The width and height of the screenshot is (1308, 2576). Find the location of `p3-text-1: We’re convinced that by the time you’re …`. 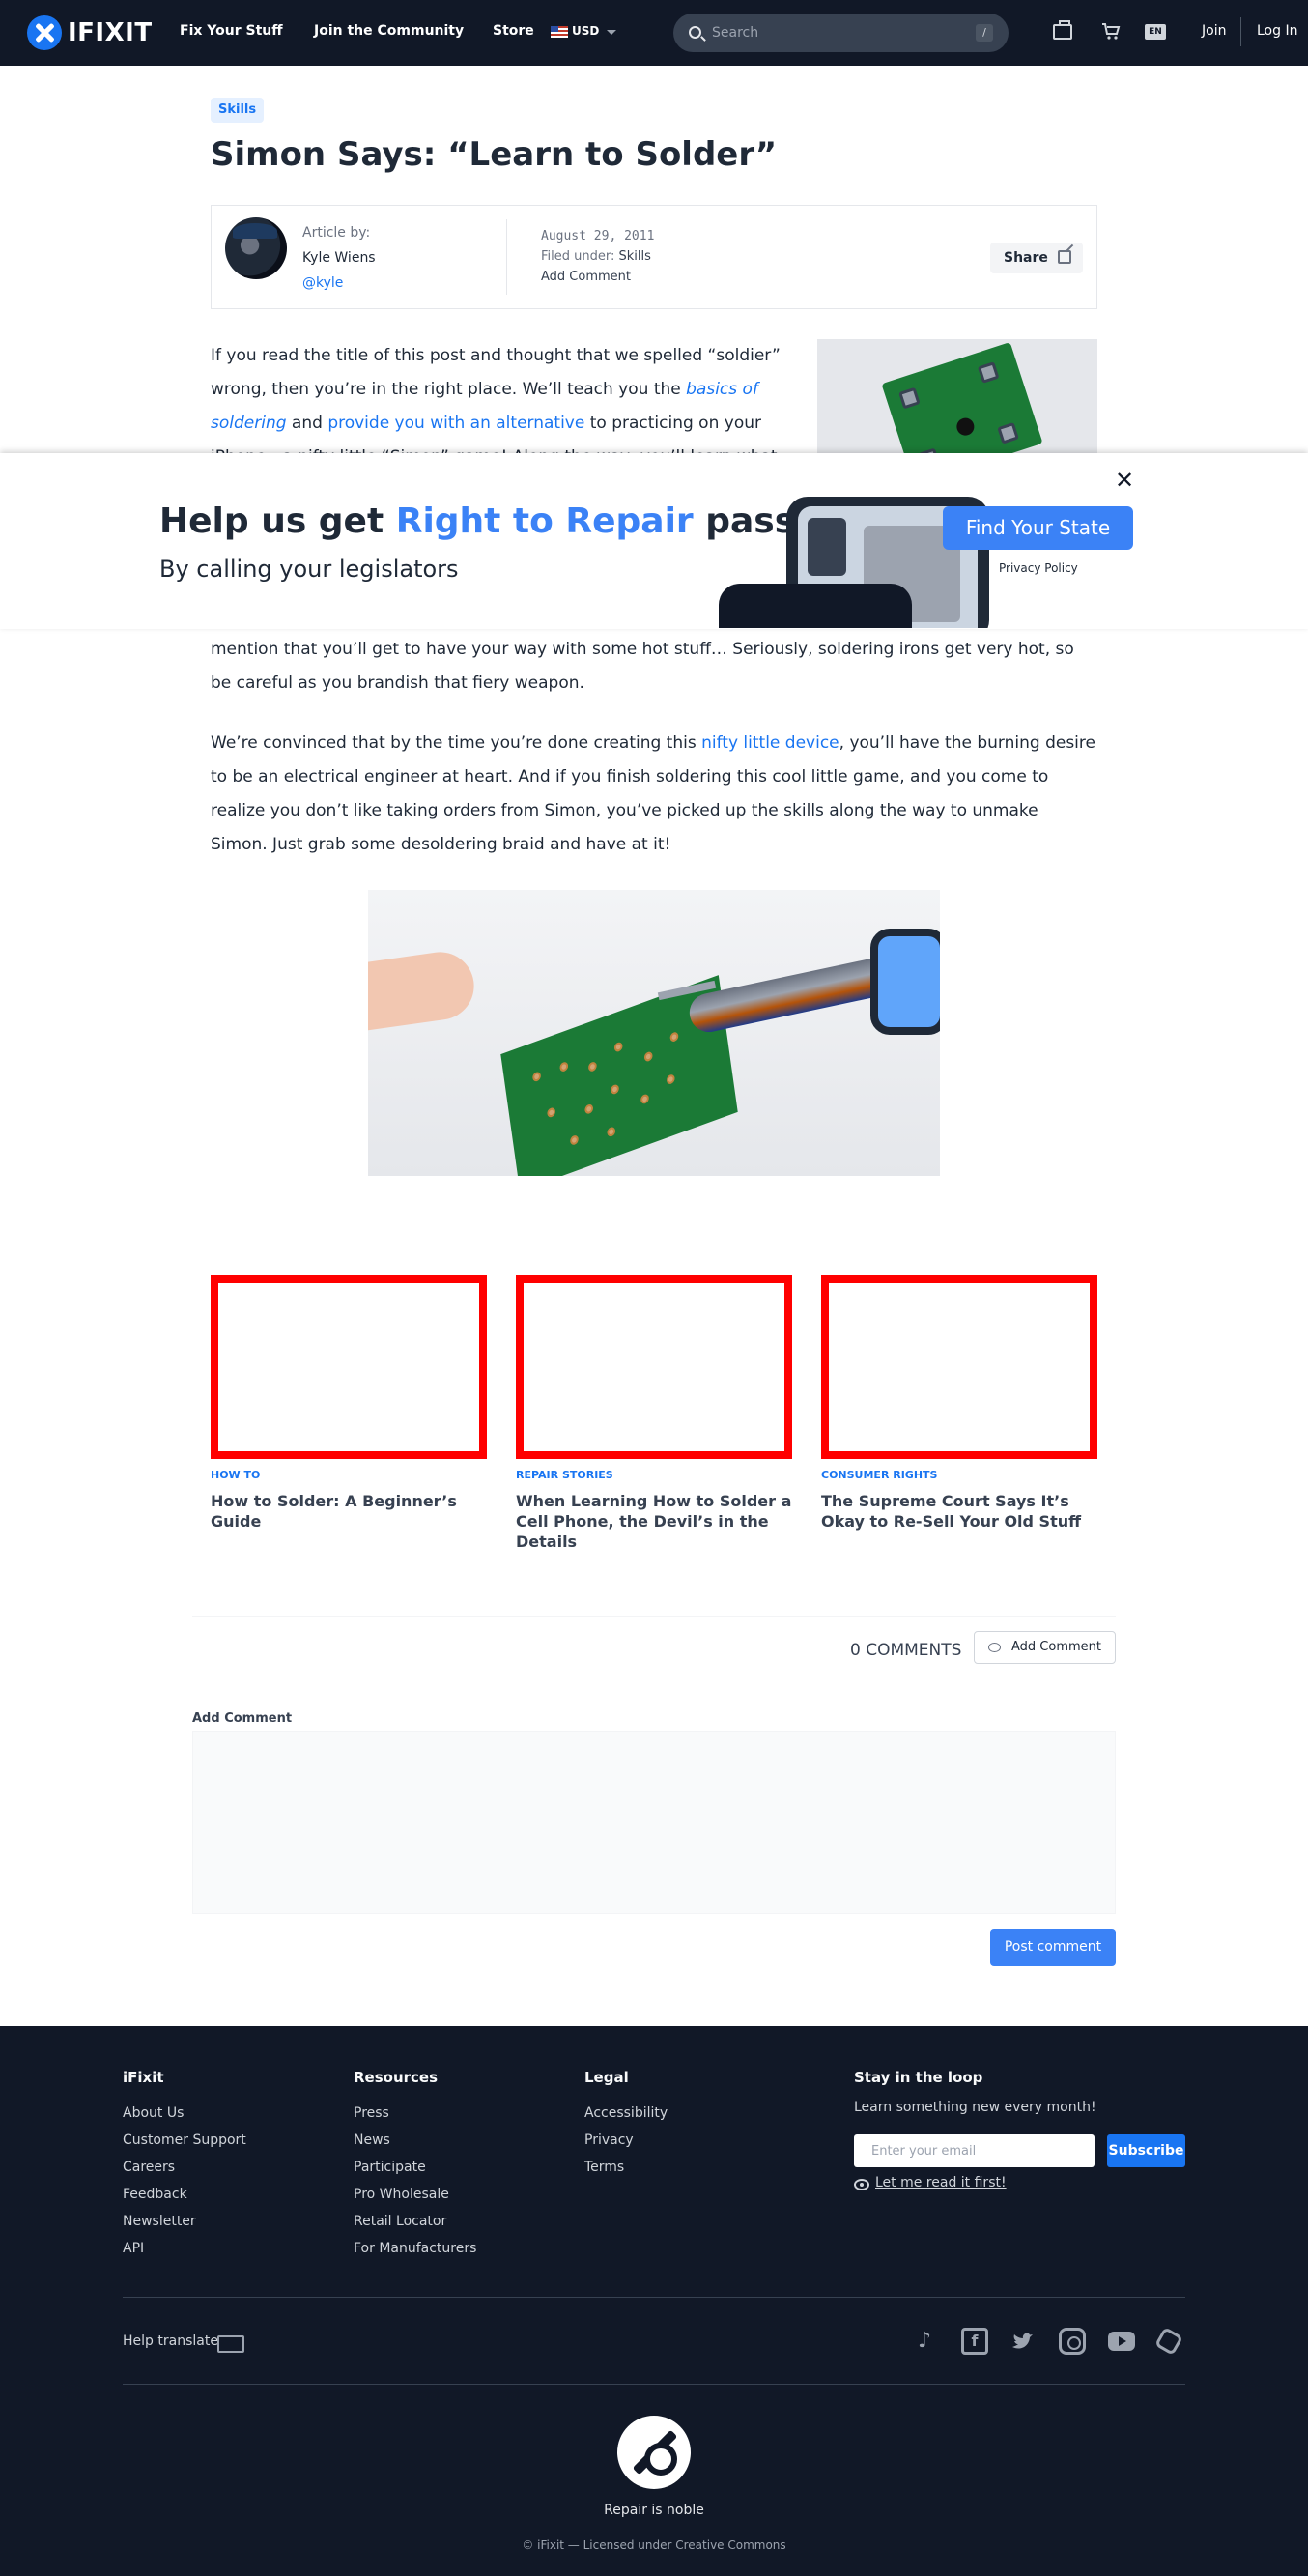

p3-text-1: We’re convinced that by the time you’re … is located at coordinates (456, 743).